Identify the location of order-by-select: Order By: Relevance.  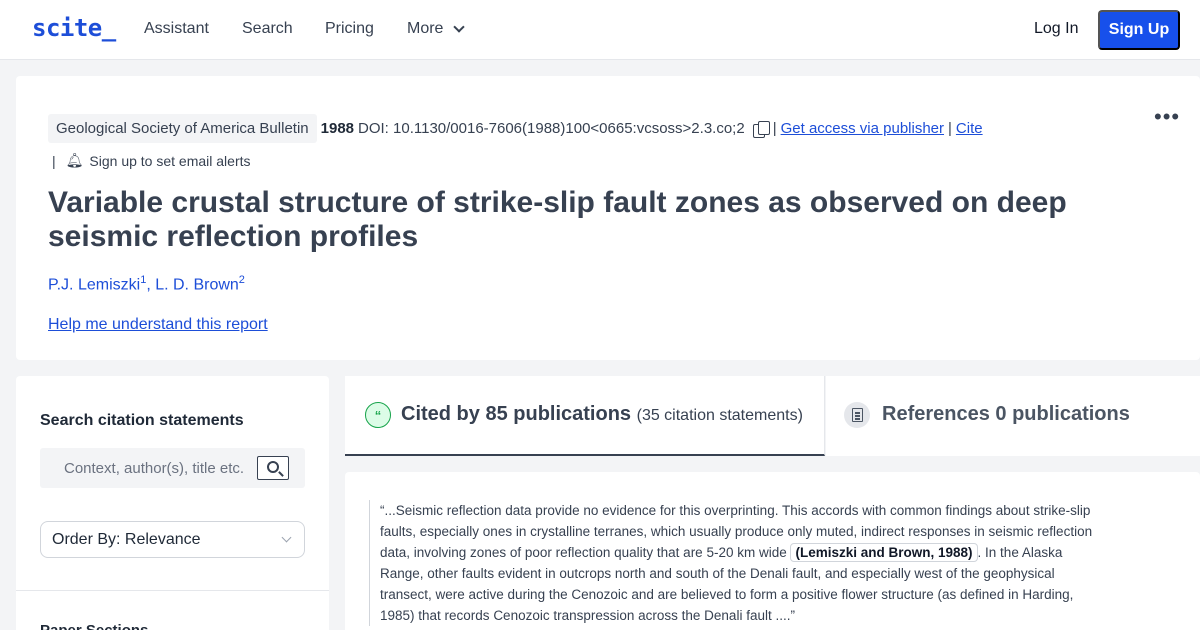
(172, 539).